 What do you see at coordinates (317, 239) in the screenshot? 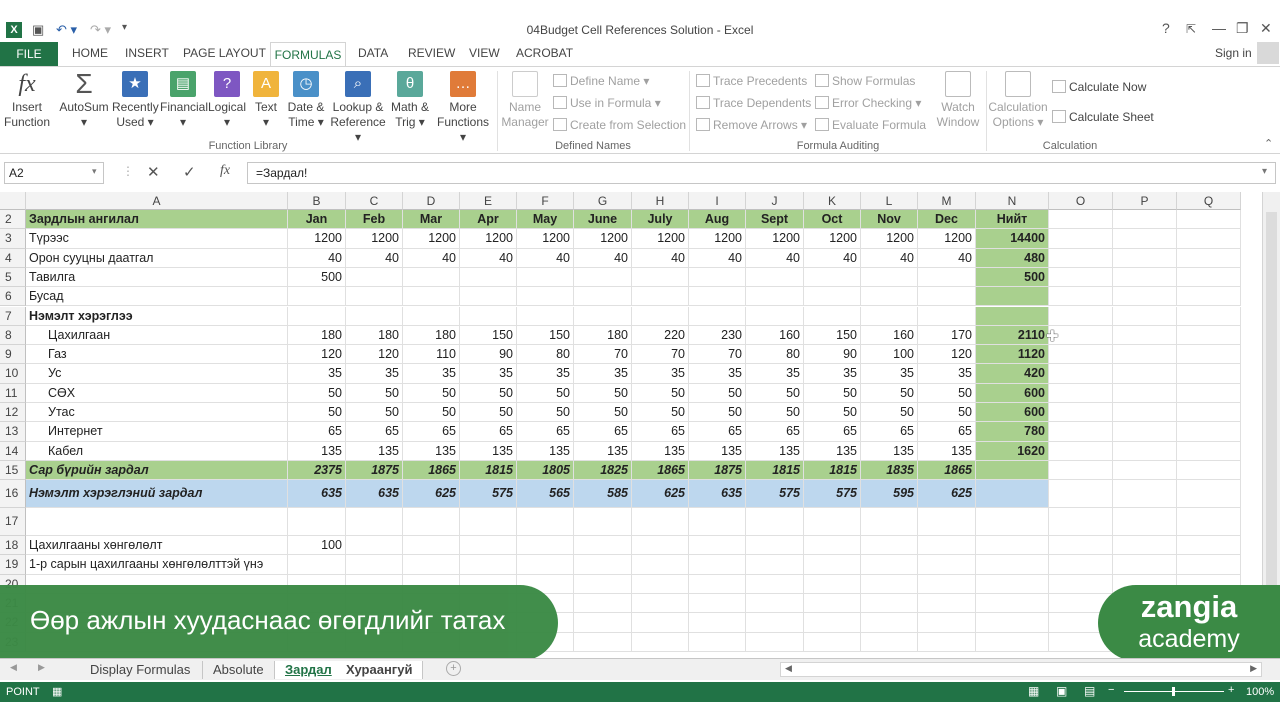
I see `cell-b: 1200` at bounding box center [317, 239].